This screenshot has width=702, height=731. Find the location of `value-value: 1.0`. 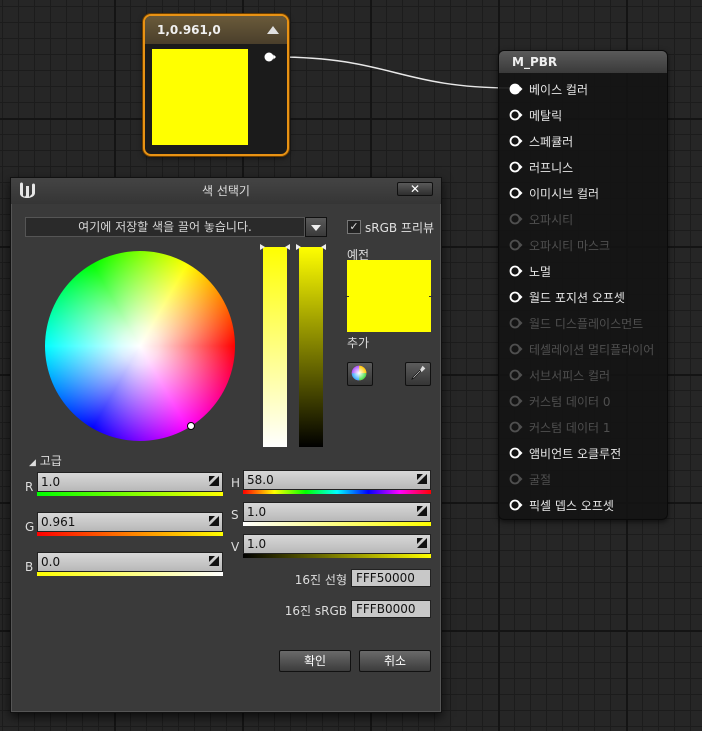

value-value: 1.0 is located at coordinates (257, 544).